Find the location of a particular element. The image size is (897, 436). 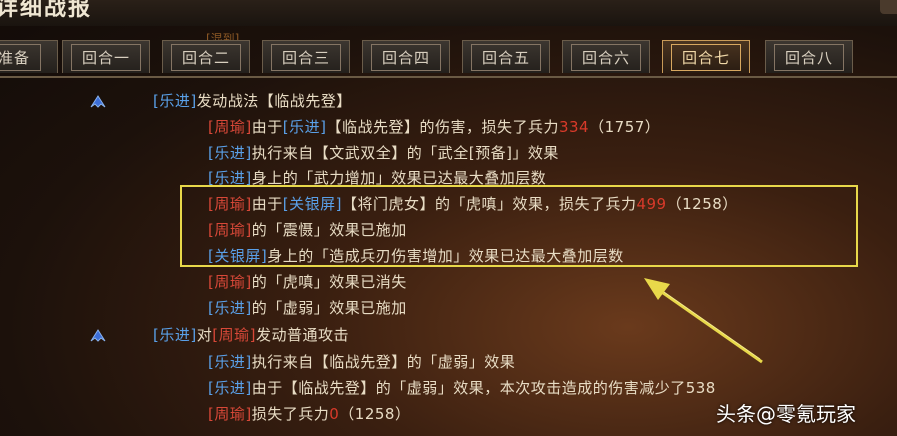

log-line: [乐进]执行来自【文武双全】的「武全[预备]」效果 is located at coordinates (383, 153).